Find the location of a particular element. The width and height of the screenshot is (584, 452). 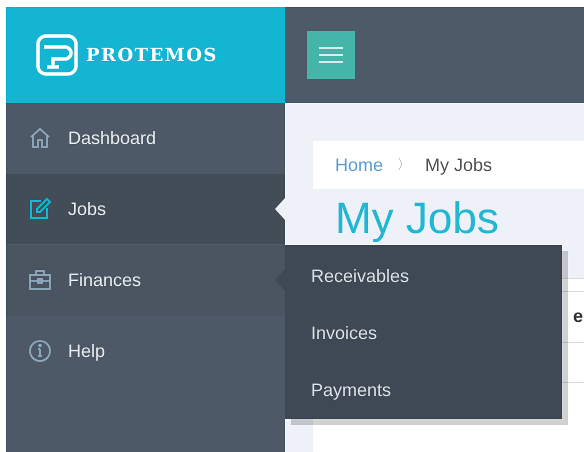

logo-icon is located at coordinates (57, 55).